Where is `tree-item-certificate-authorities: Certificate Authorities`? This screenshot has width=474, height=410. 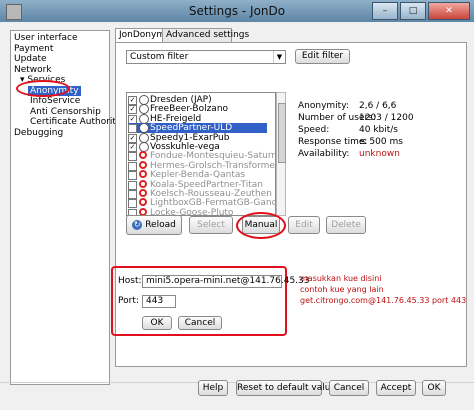
tree-item-certificate-authorities: Certificate Authorities is located at coordinates (71, 122).